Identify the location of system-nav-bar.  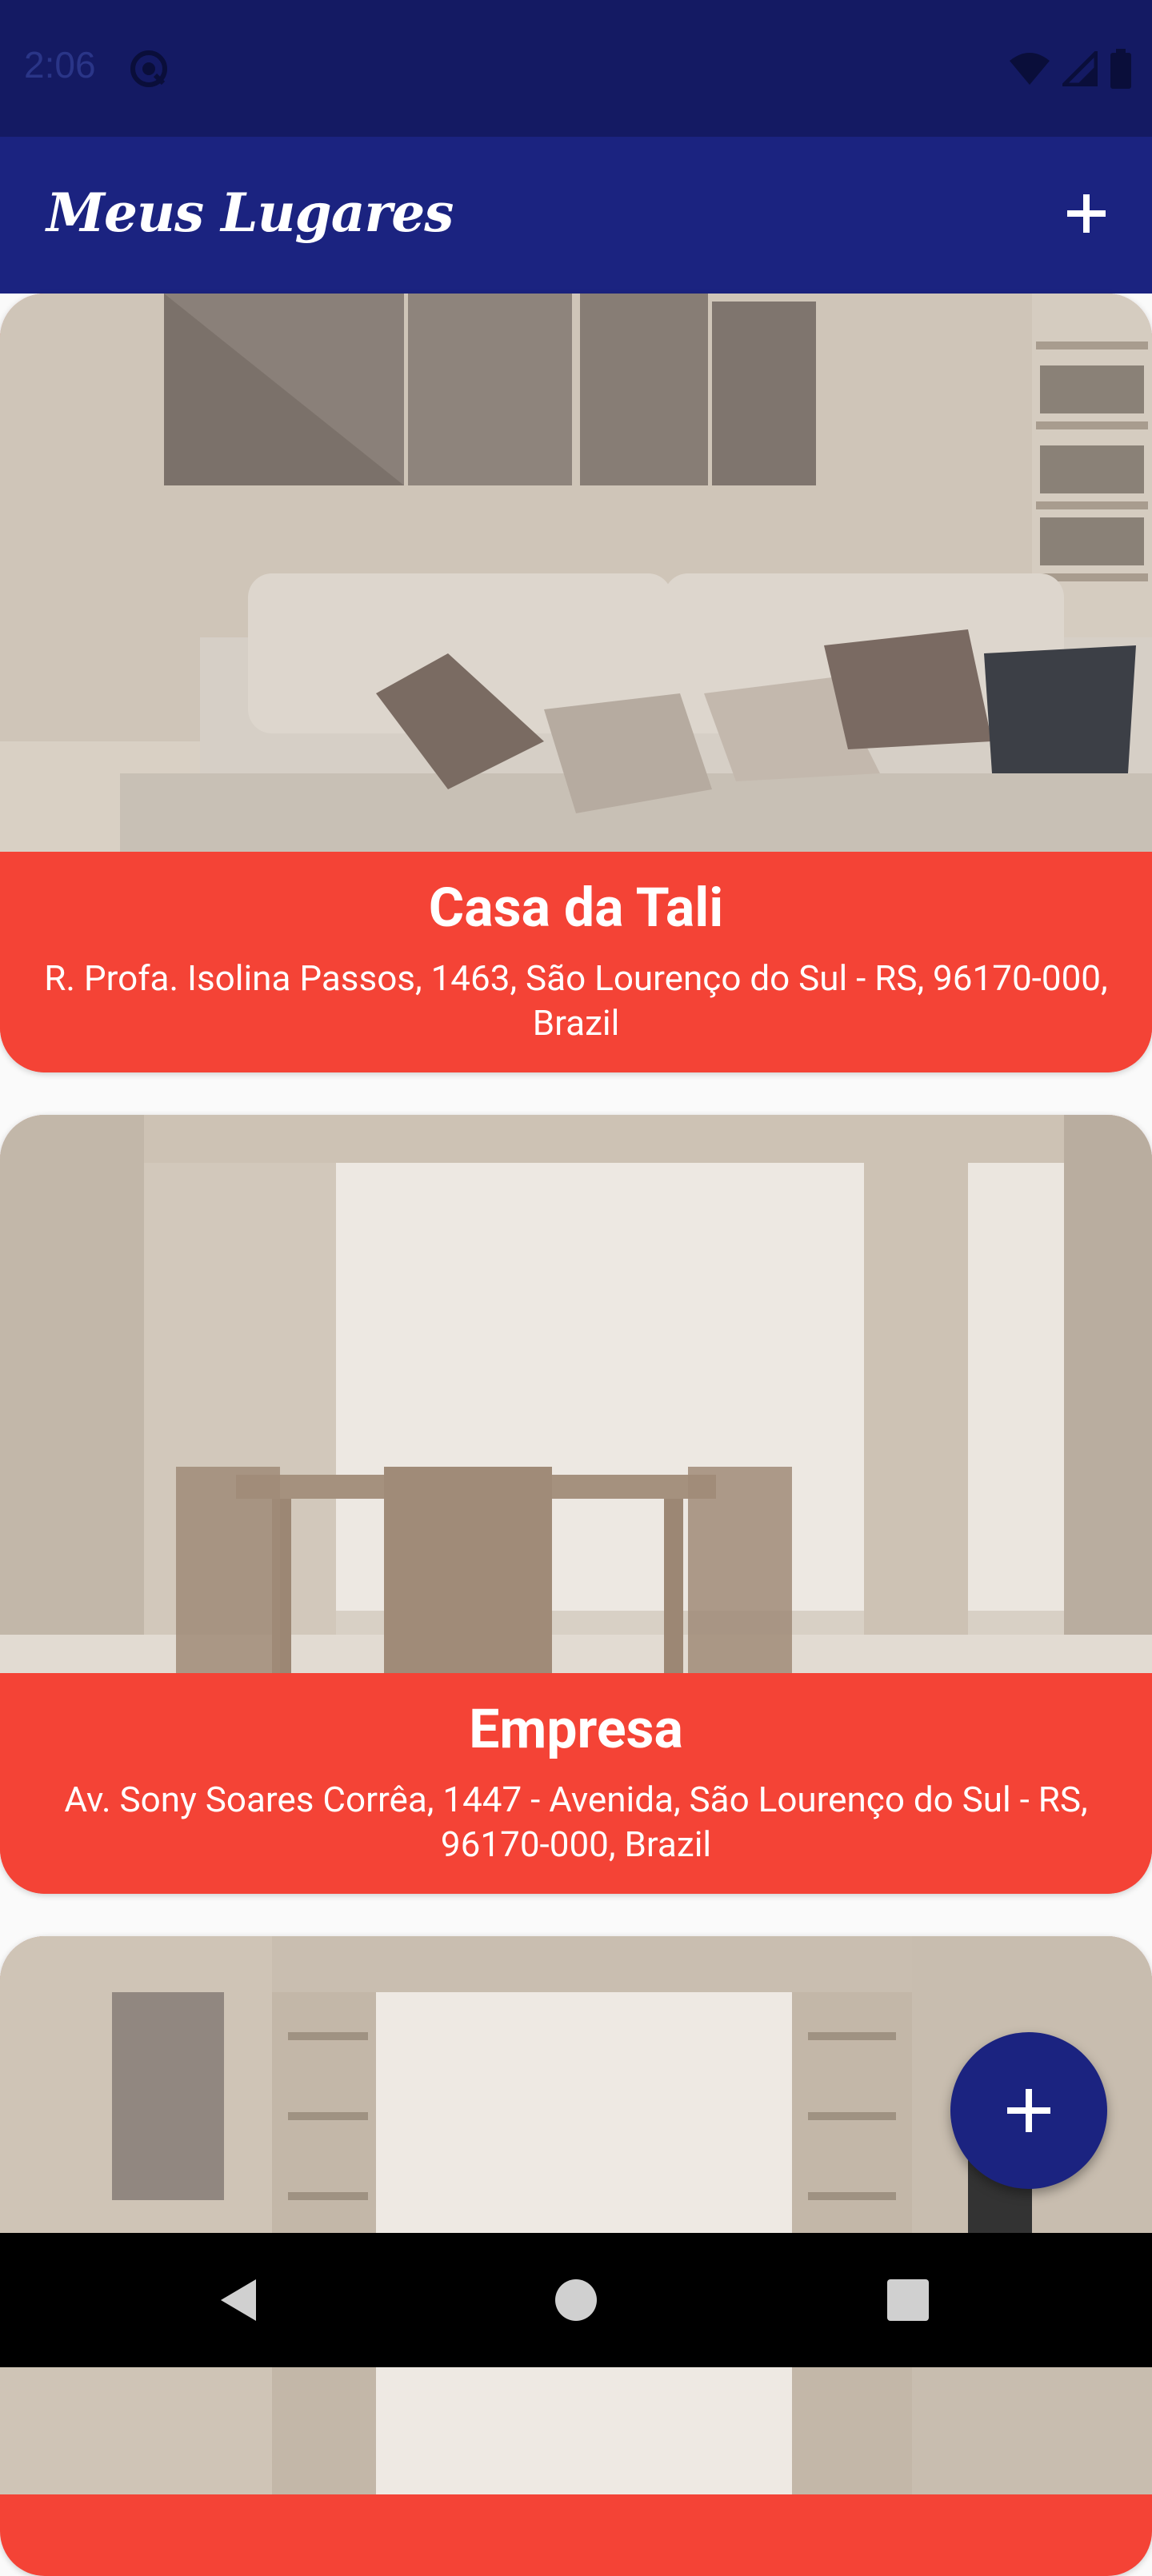
(576, 2300).